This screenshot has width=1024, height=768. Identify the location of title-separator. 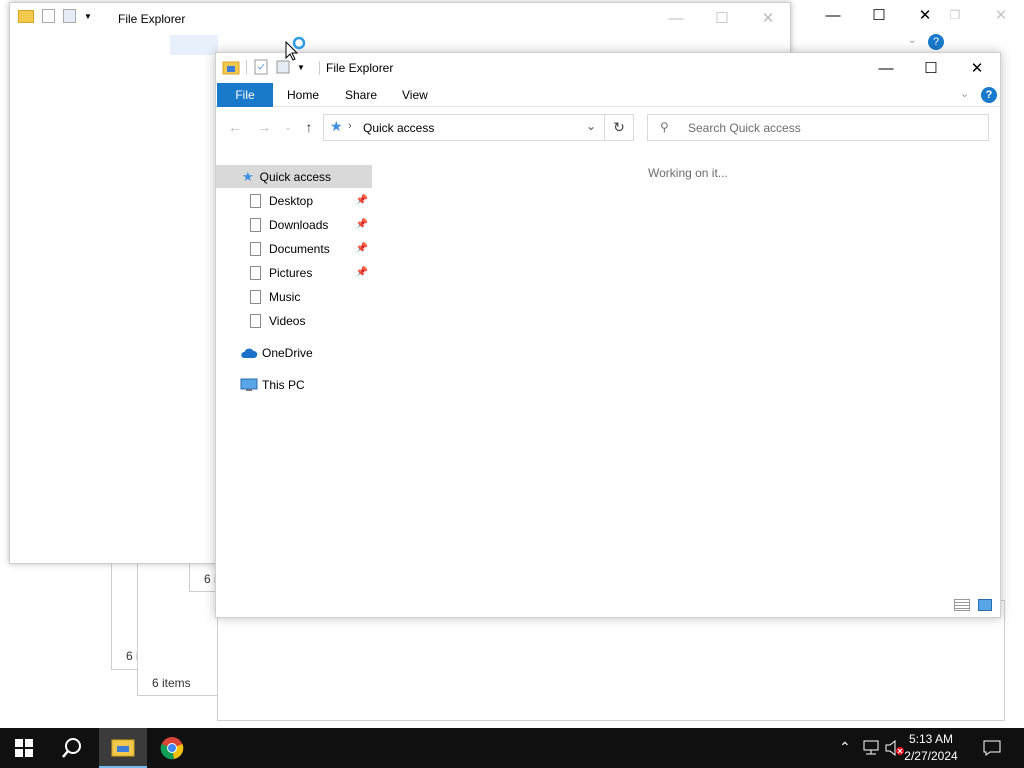
(319, 68).